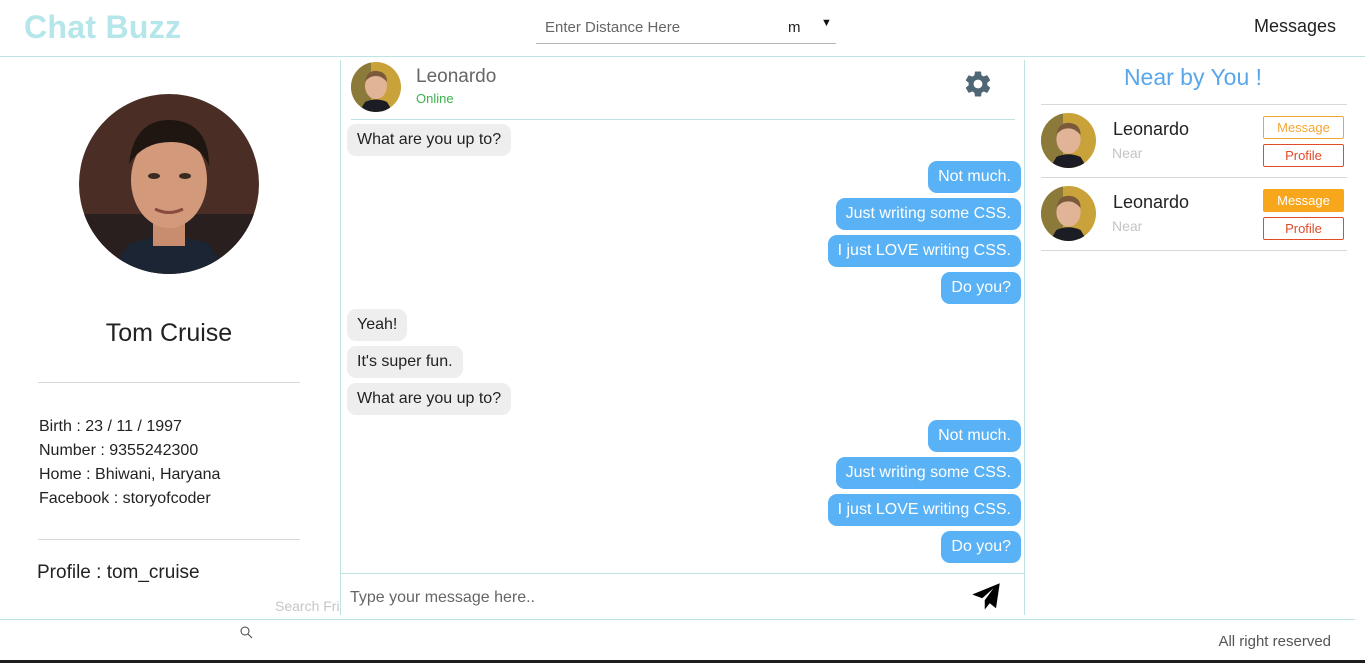  What do you see at coordinates (978, 84) in the screenshot?
I see `gear-icon` at bounding box center [978, 84].